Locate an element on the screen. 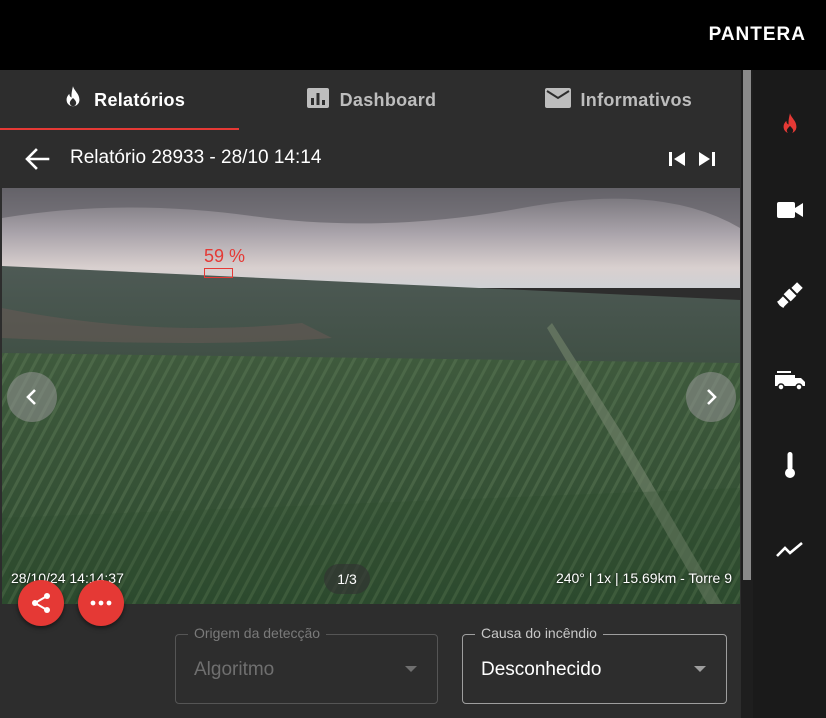  mail-icon is located at coordinates (557, 100).